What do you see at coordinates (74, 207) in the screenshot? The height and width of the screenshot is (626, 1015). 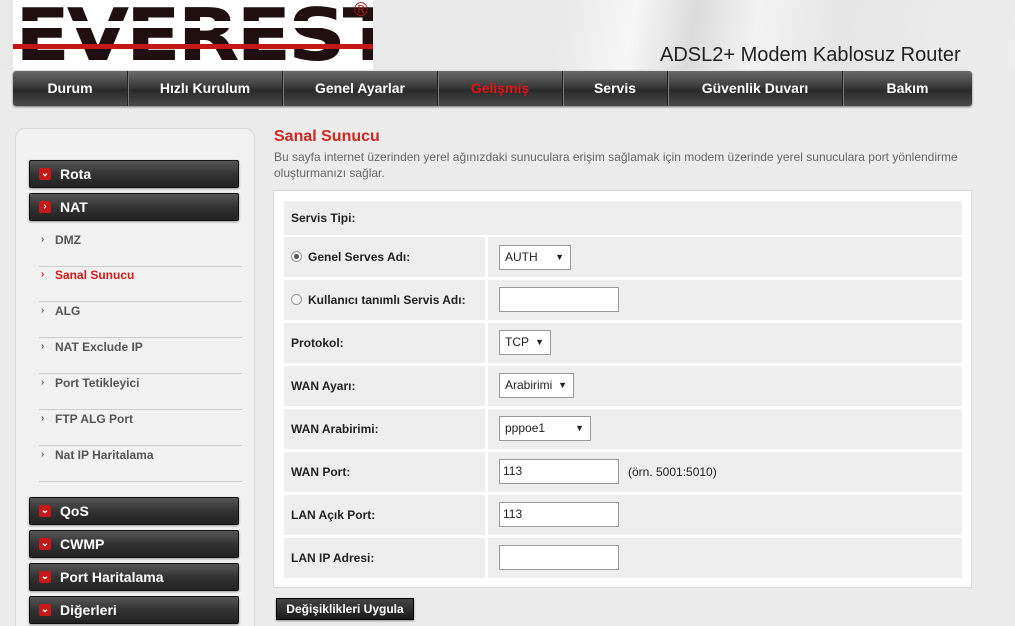 I see `sidebar-group-label: NAT` at bounding box center [74, 207].